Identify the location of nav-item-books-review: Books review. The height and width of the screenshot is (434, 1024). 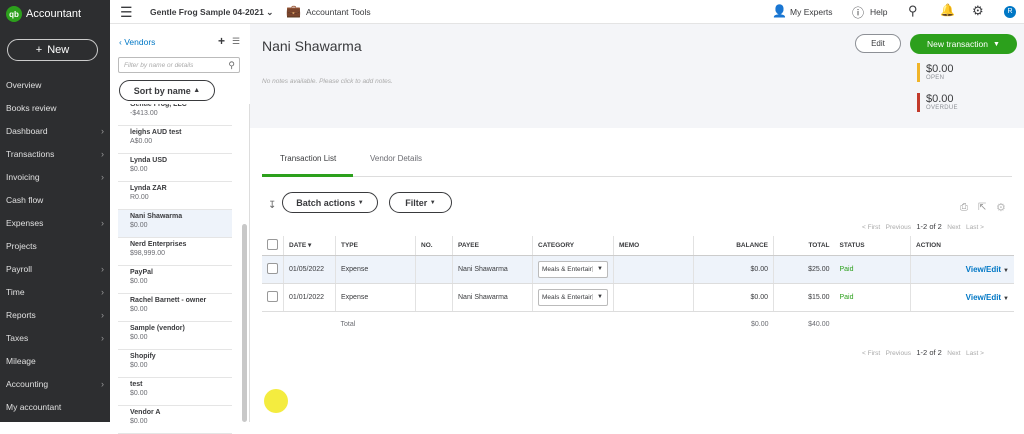
(55, 108).